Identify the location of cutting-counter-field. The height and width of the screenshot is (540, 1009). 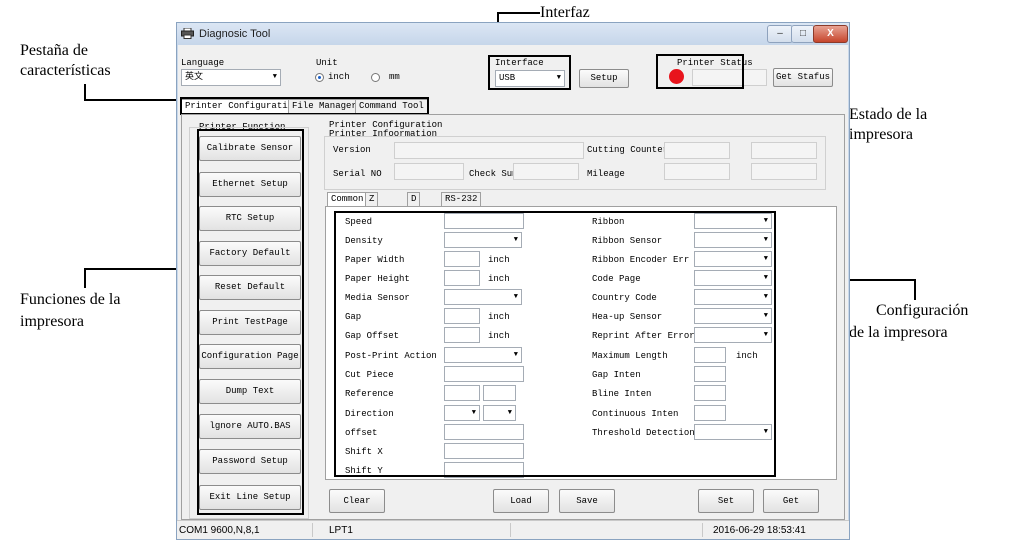
(697, 150).